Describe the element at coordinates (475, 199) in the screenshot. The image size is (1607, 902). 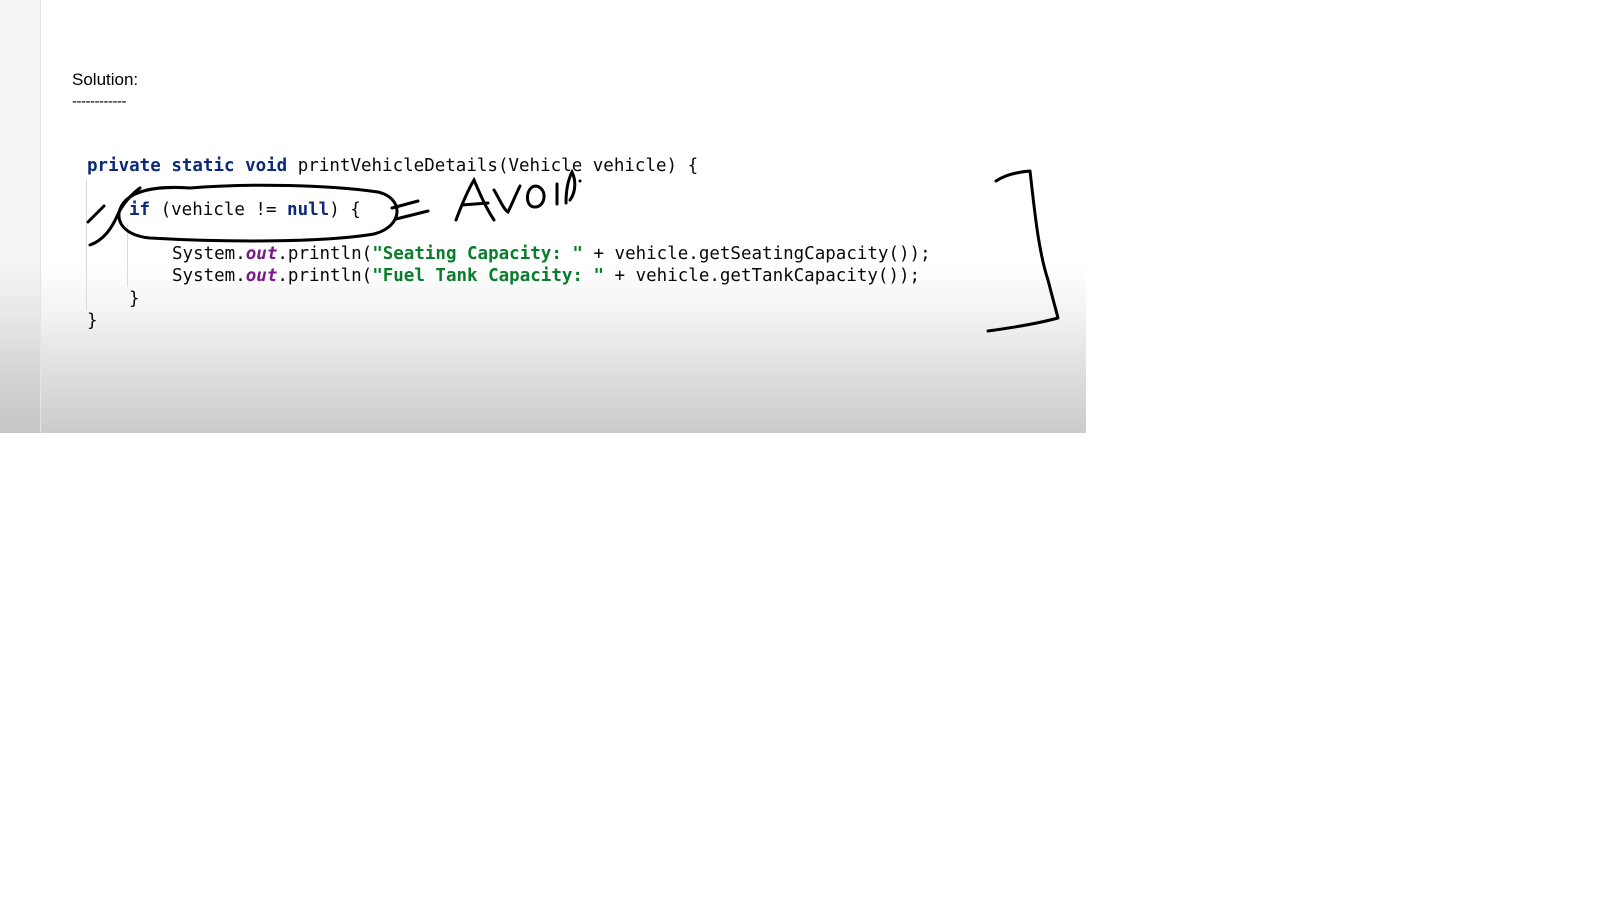
I see `ink-letter-a` at that location.